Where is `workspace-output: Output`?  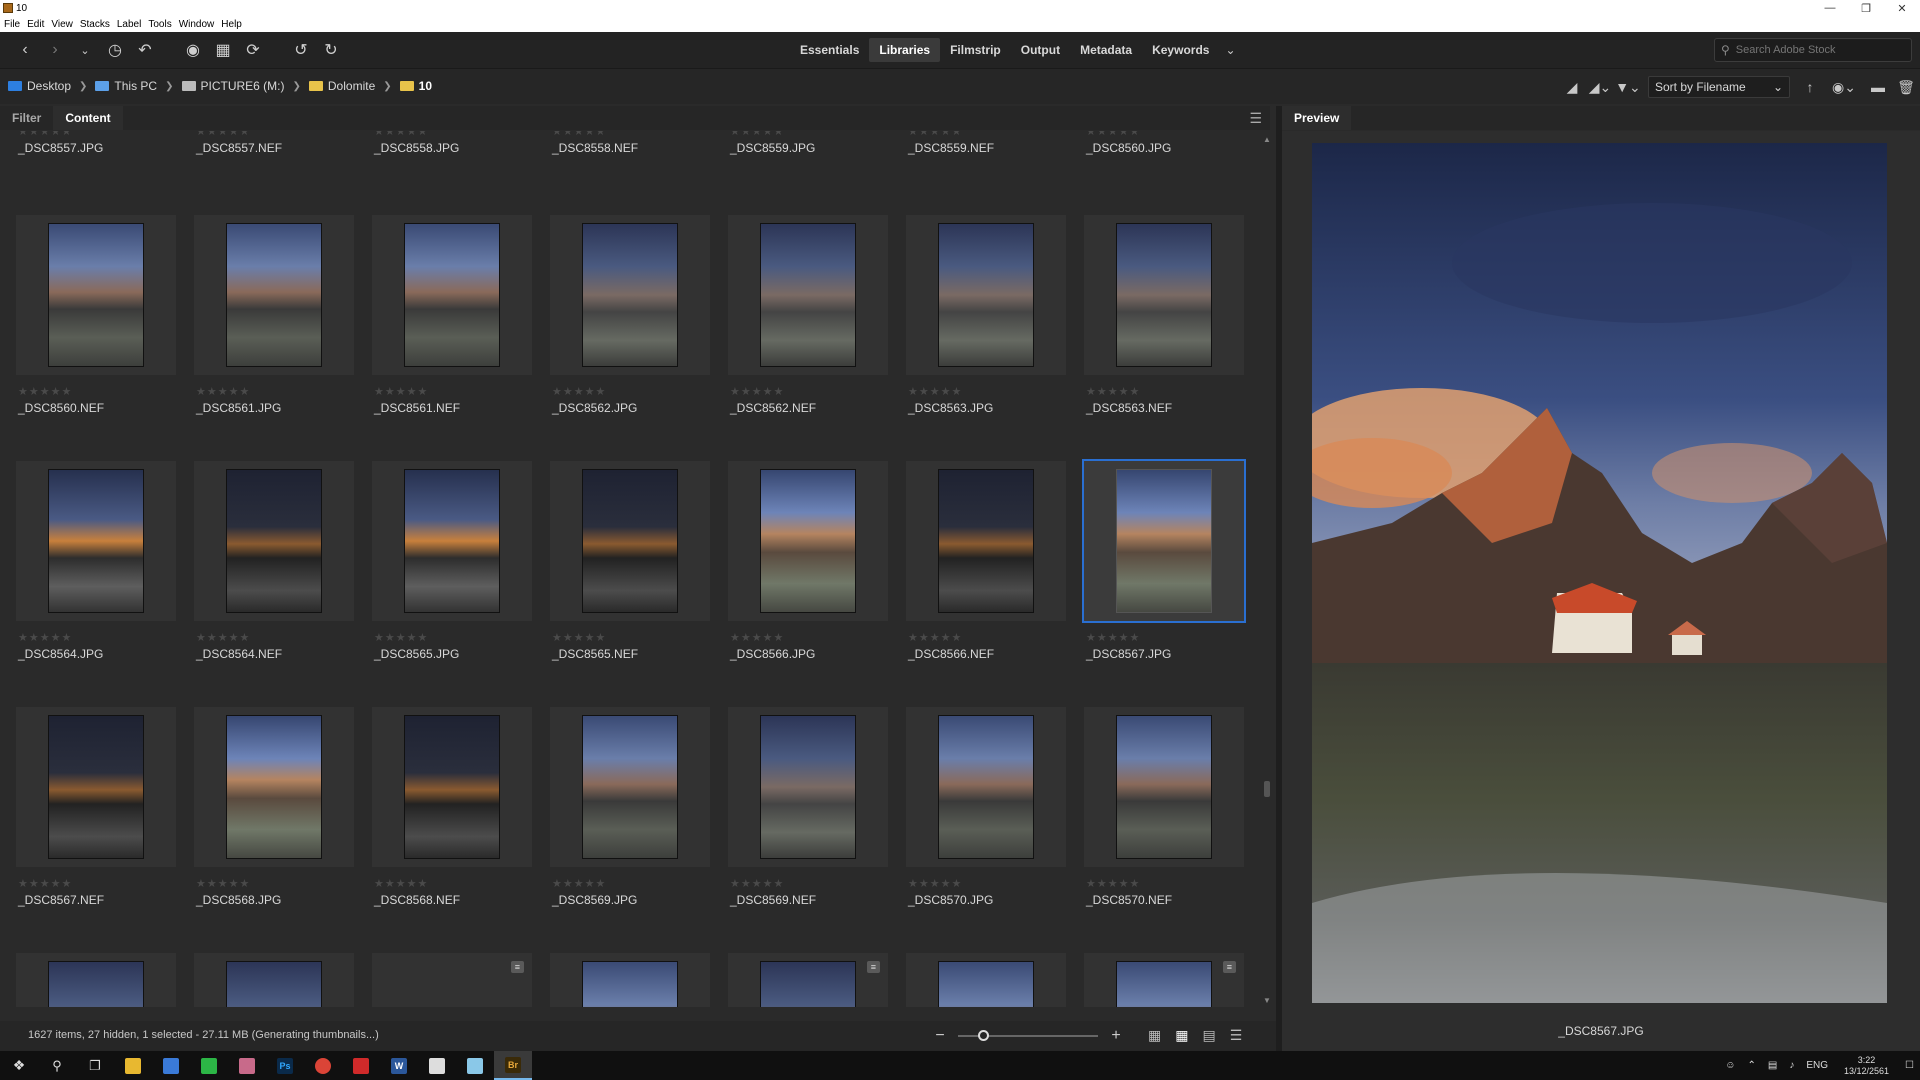
workspace-output: Output is located at coordinates (1040, 50).